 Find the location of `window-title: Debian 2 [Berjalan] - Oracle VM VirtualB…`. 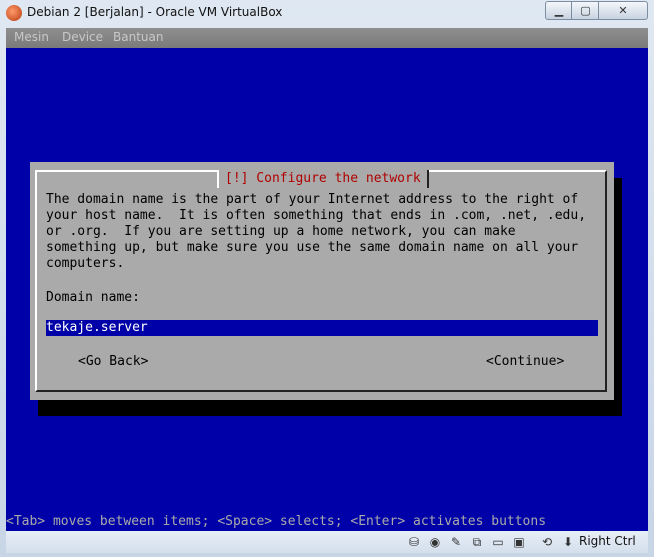

window-title: Debian 2 [Berjalan] - Oracle VM VirtualB… is located at coordinates (155, 12).